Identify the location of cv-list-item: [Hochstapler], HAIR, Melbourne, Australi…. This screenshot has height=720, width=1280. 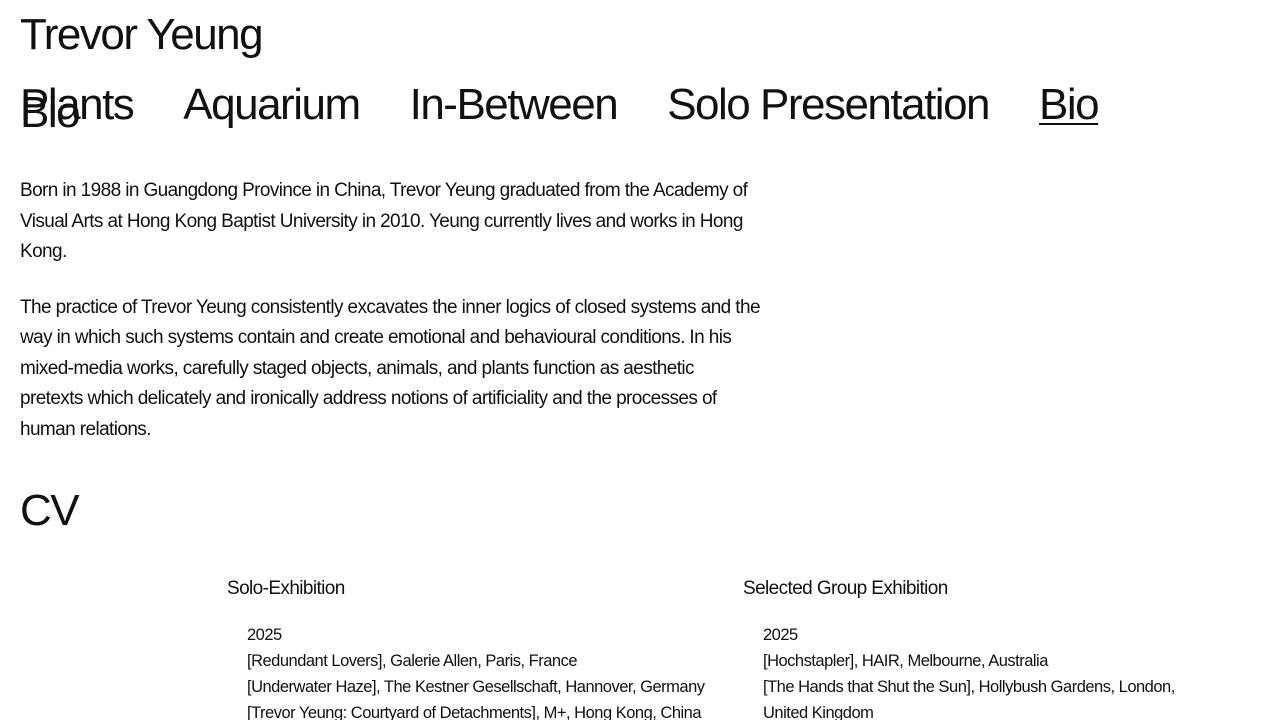
(905, 661).